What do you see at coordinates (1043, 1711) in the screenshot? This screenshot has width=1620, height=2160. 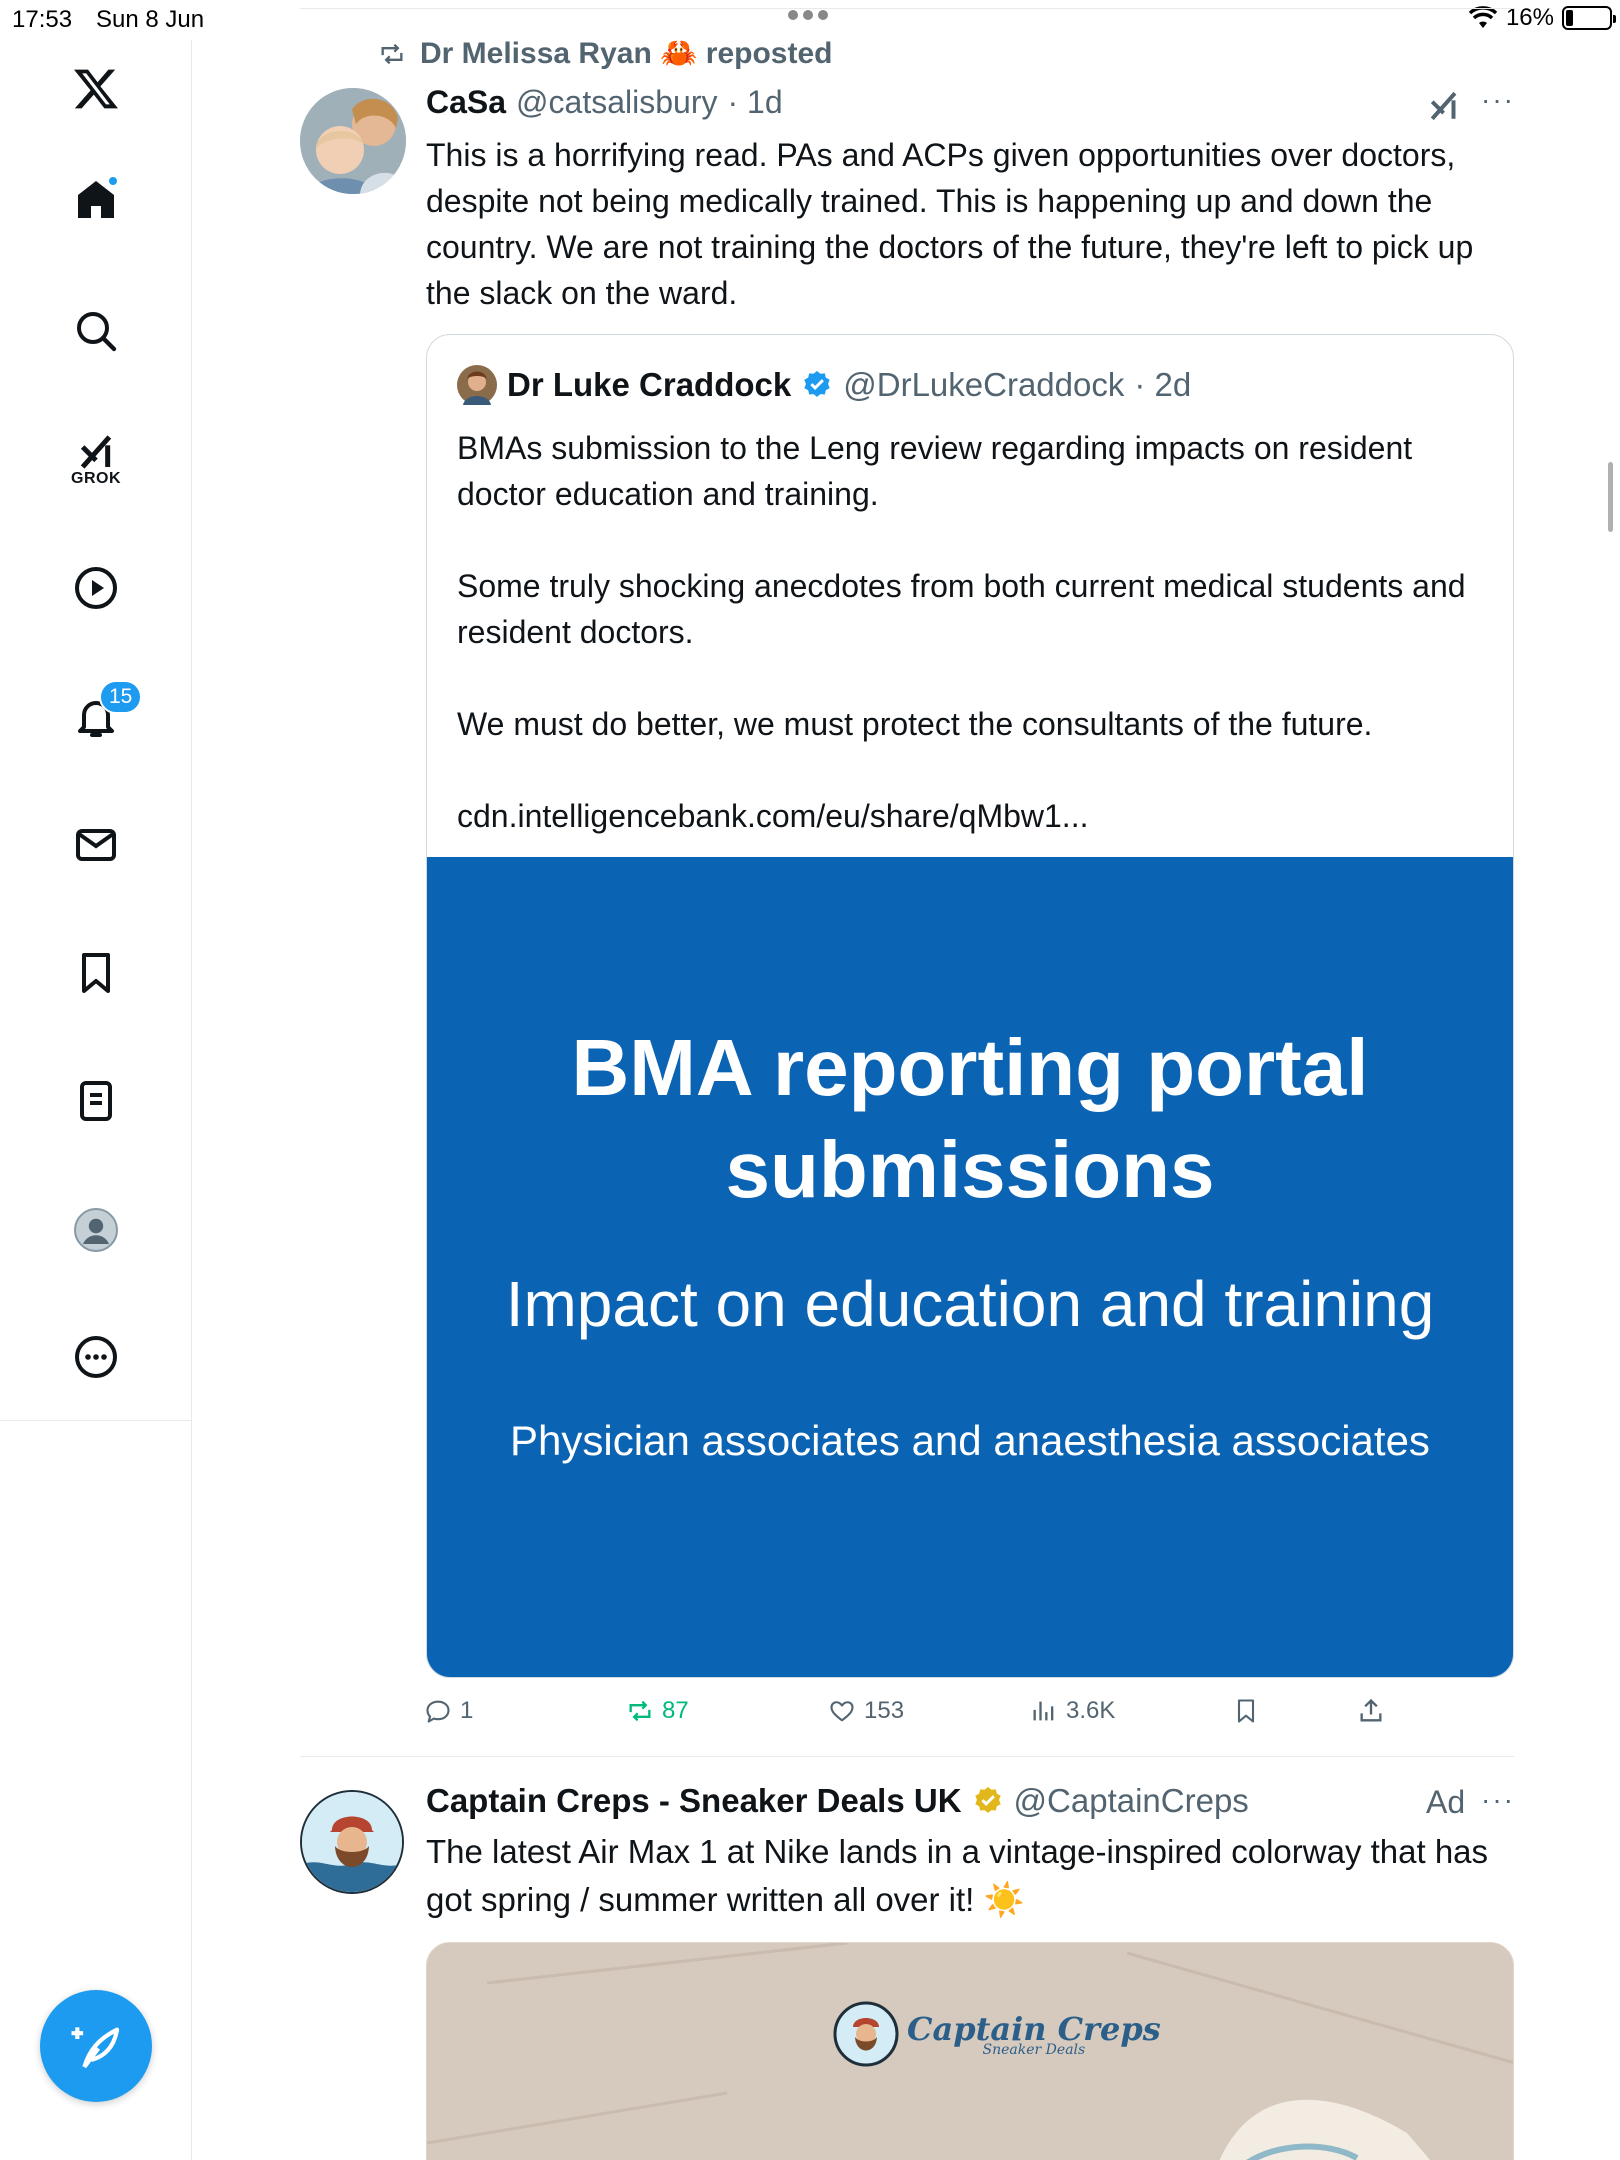 I see `views-chart-icon` at bounding box center [1043, 1711].